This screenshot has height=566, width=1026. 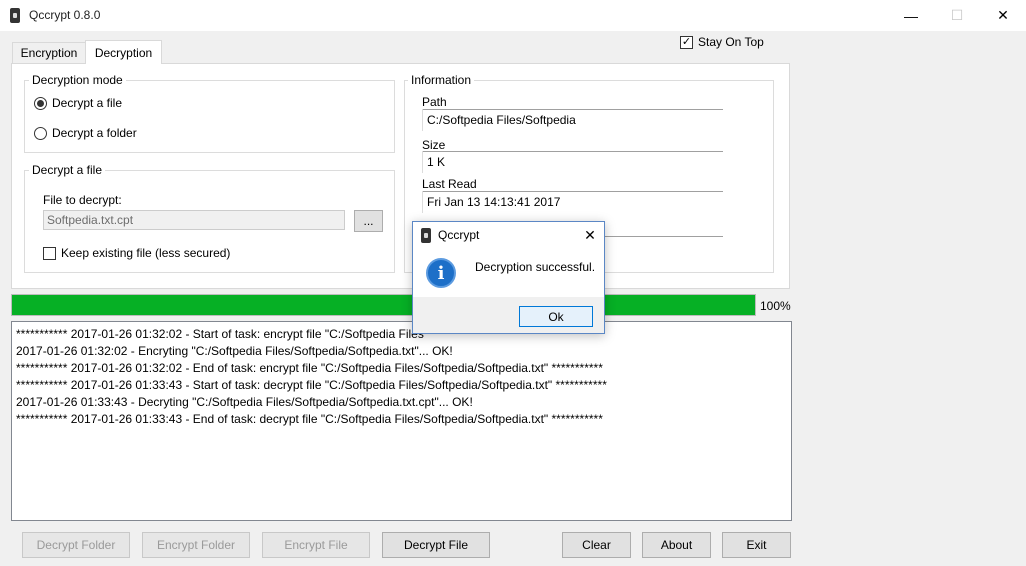 What do you see at coordinates (756, 545) in the screenshot?
I see `exit-button: Exit` at bounding box center [756, 545].